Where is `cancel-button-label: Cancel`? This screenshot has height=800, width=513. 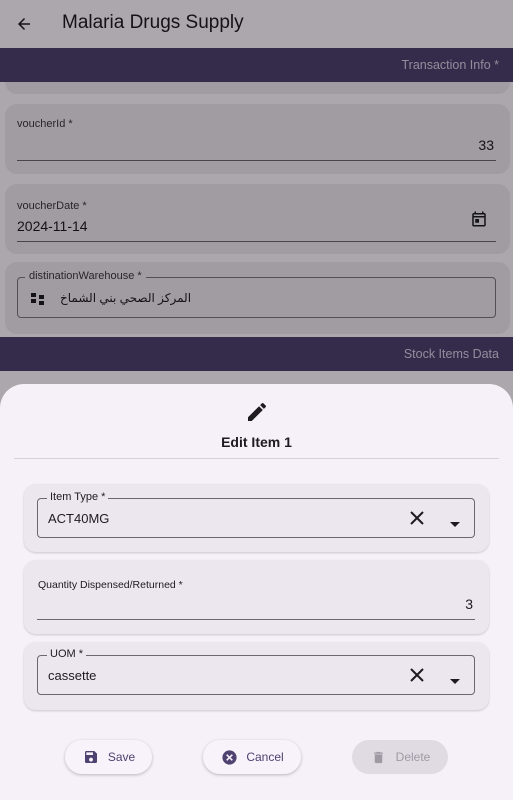 cancel-button-label: Cancel is located at coordinates (265, 757).